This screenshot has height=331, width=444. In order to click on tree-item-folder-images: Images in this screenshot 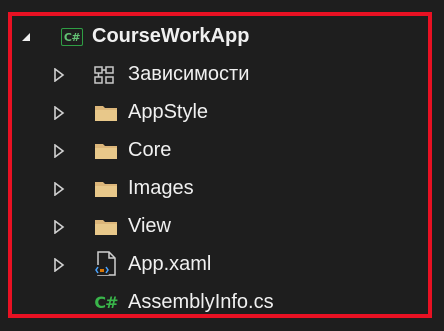, I will do `click(220, 189)`.